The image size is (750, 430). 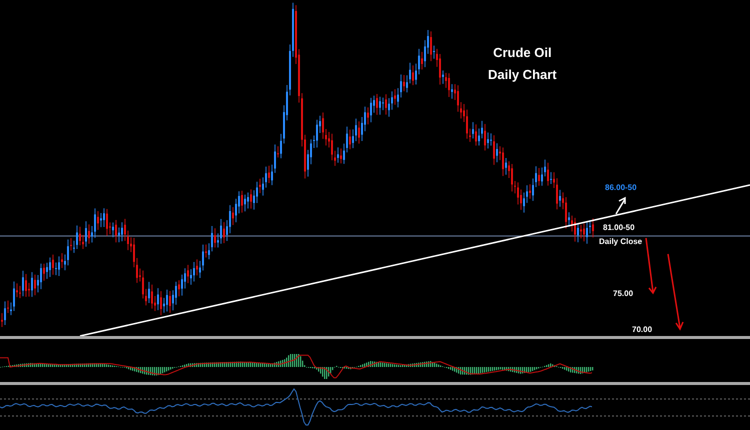 I want to click on price-label: 70.00, so click(x=642, y=330).